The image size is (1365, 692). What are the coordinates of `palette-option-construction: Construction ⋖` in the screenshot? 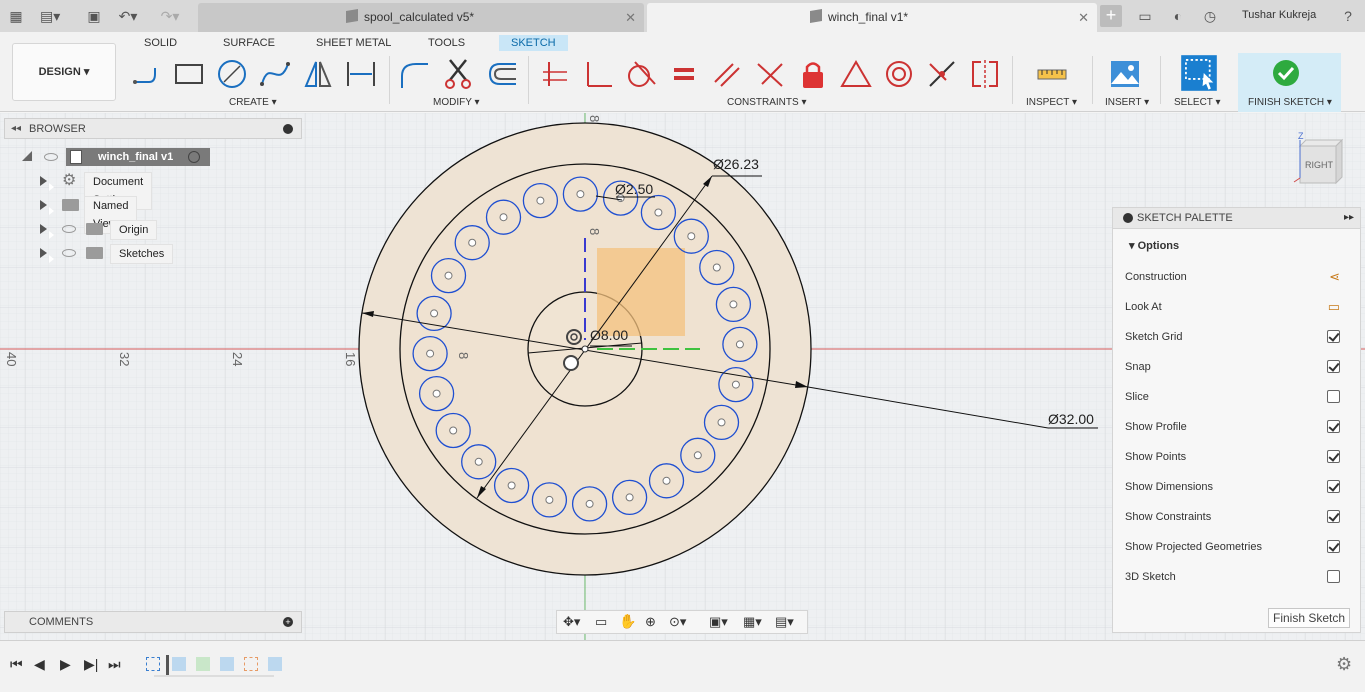 It's located at (1237, 277).